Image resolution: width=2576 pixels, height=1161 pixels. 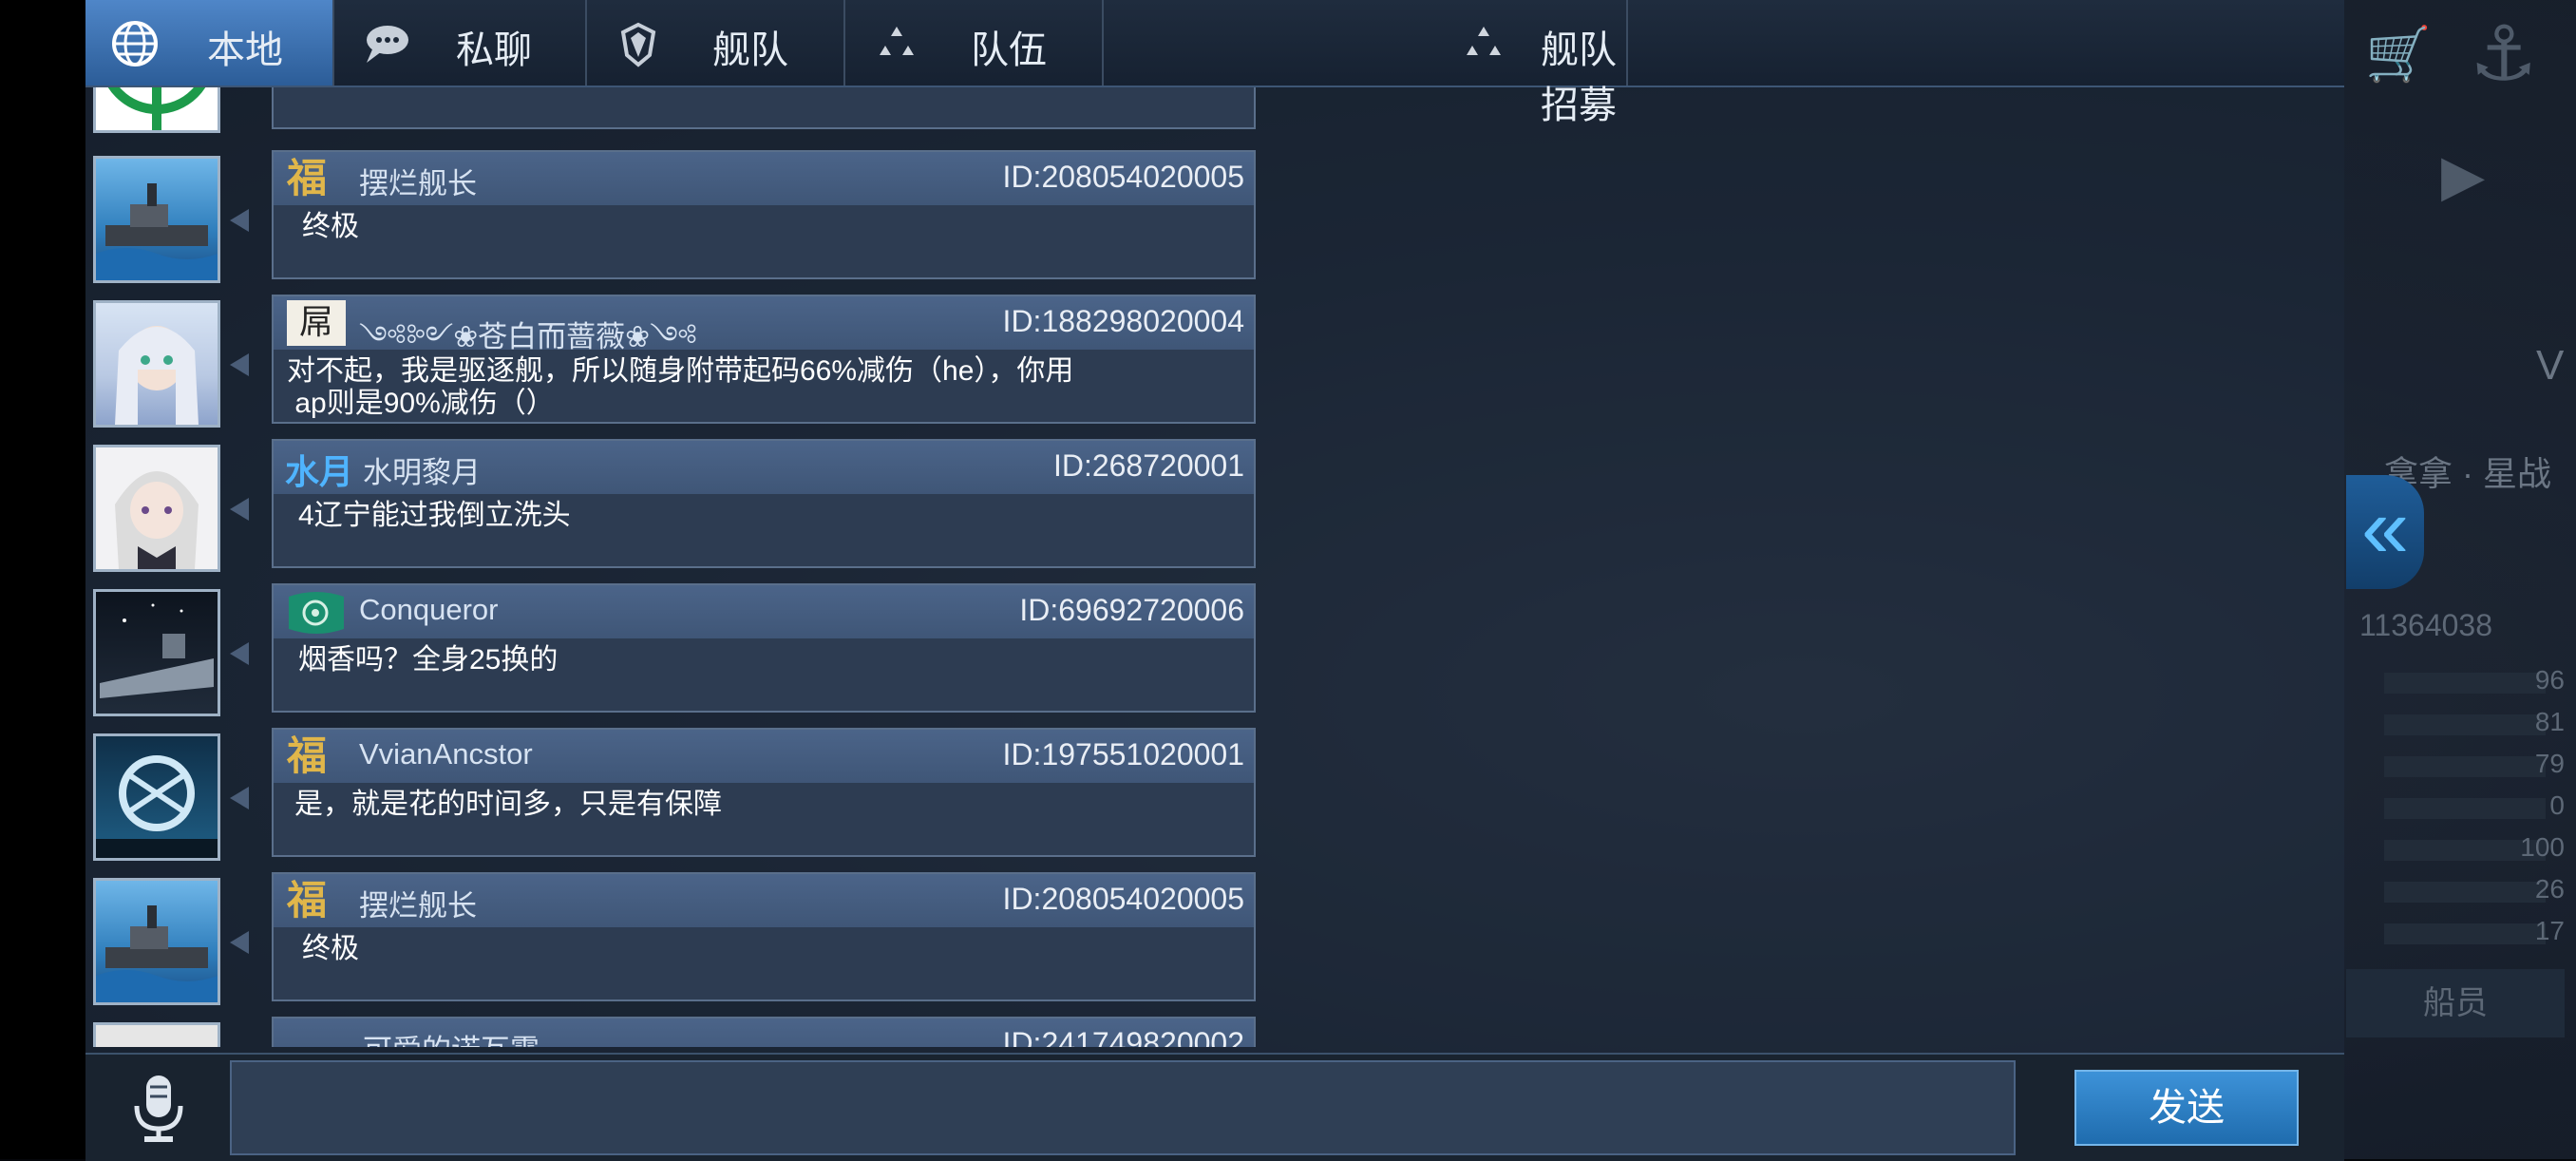 What do you see at coordinates (135, 44) in the screenshot?
I see `globe-icon` at bounding box center [135, 44].